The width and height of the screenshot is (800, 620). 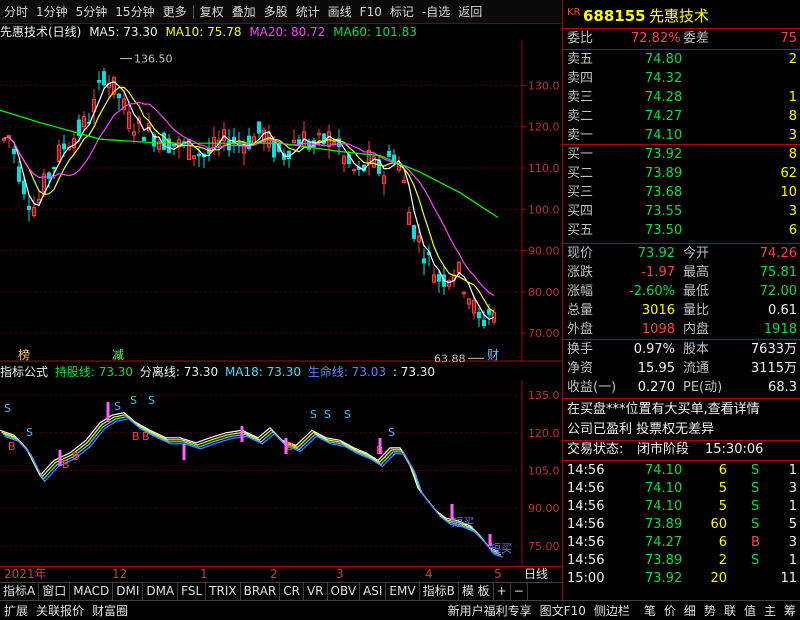 What do you see at coordinates (344, 591) in the screenshot?
I see `tab-obv: OBV` at bounding box center [344, 591].